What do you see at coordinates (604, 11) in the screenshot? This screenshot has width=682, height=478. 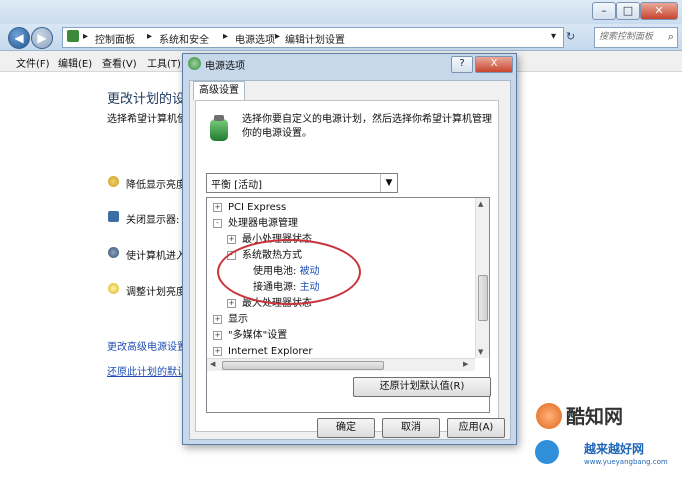 I see `minimize-button: –` at bounding box center [604, 11].